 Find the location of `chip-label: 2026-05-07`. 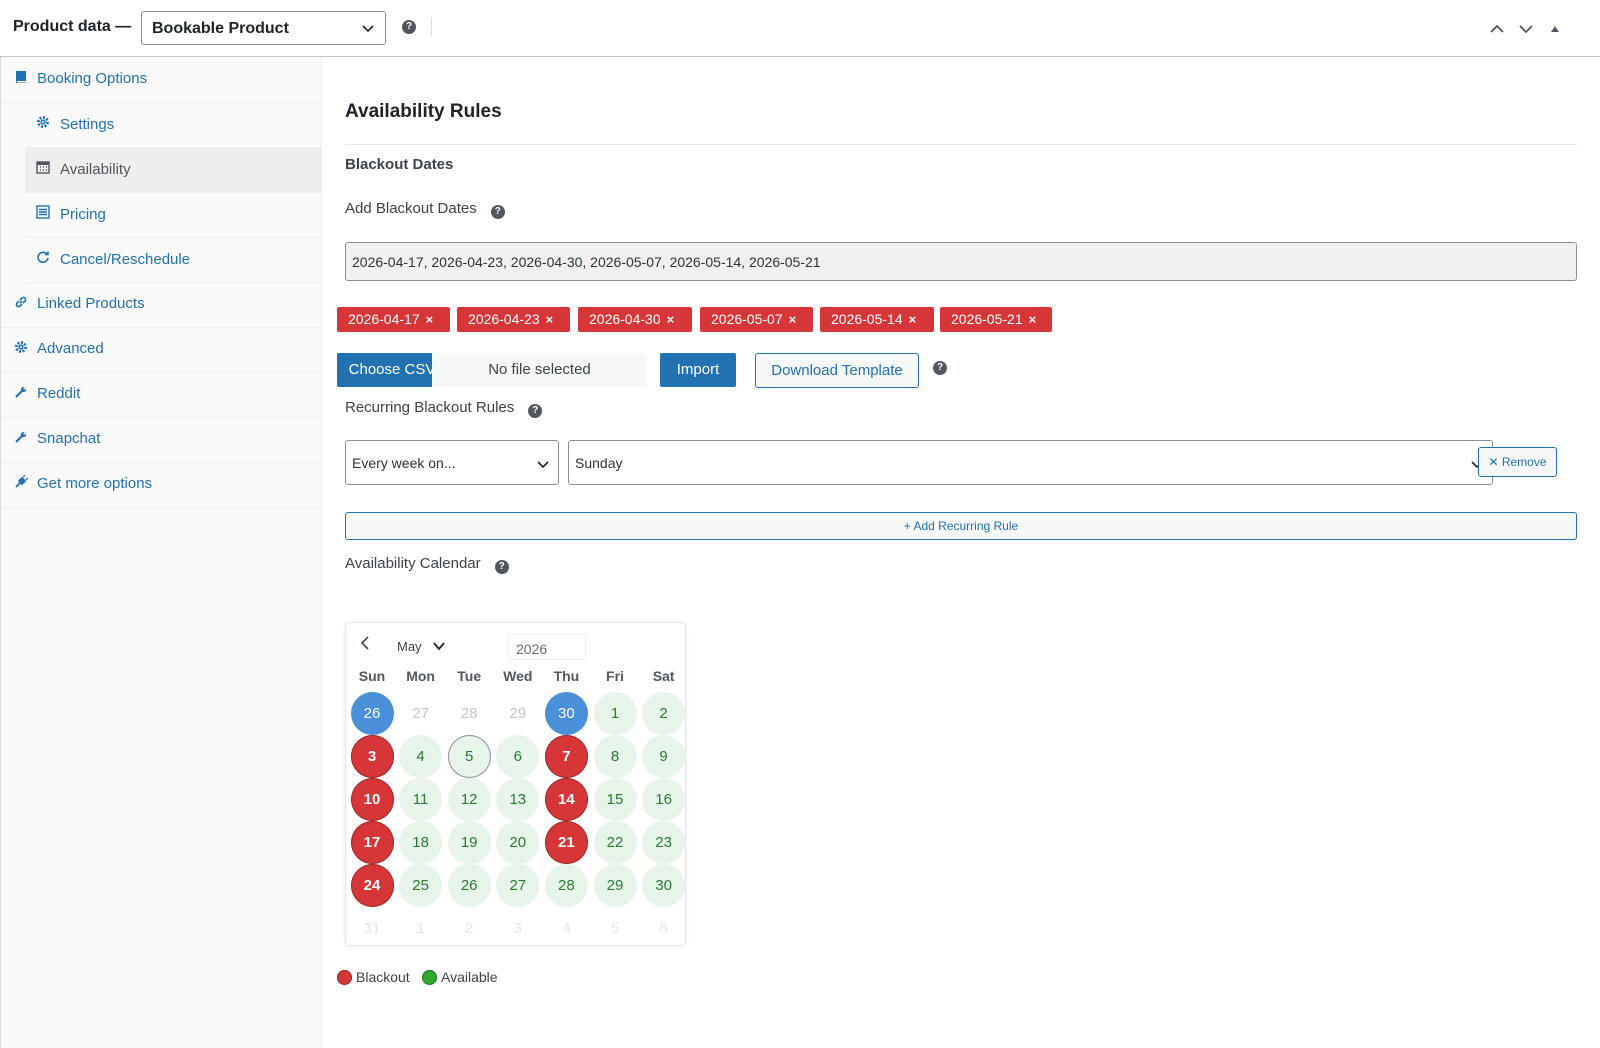

chip-label: 2026-05-07 is located at coordinates (747, 319).